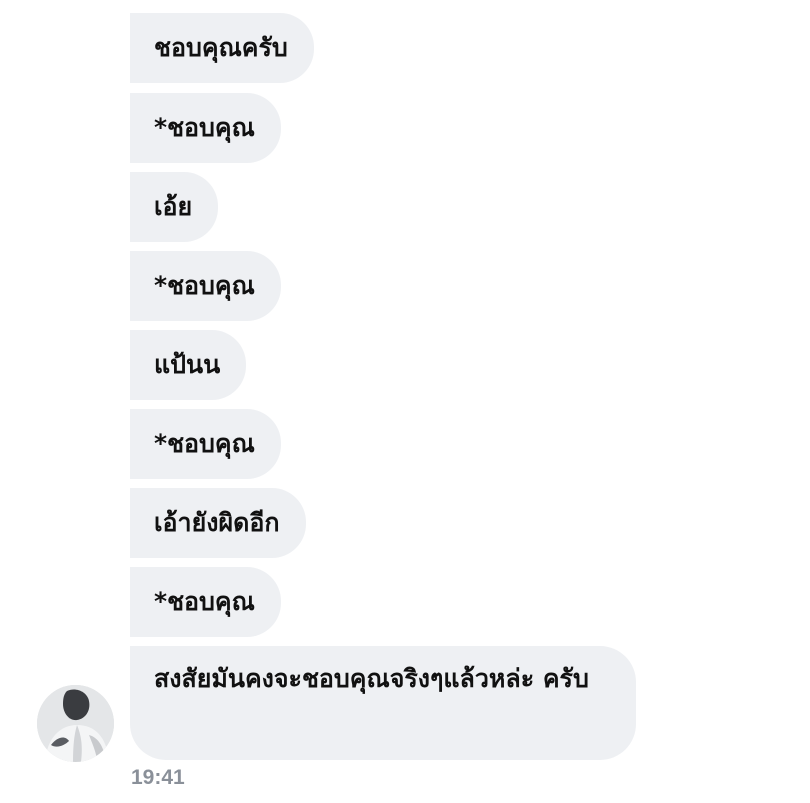 The image size is (810, 803). I want to click on message-text: เอ้ย, so click(173, 206).